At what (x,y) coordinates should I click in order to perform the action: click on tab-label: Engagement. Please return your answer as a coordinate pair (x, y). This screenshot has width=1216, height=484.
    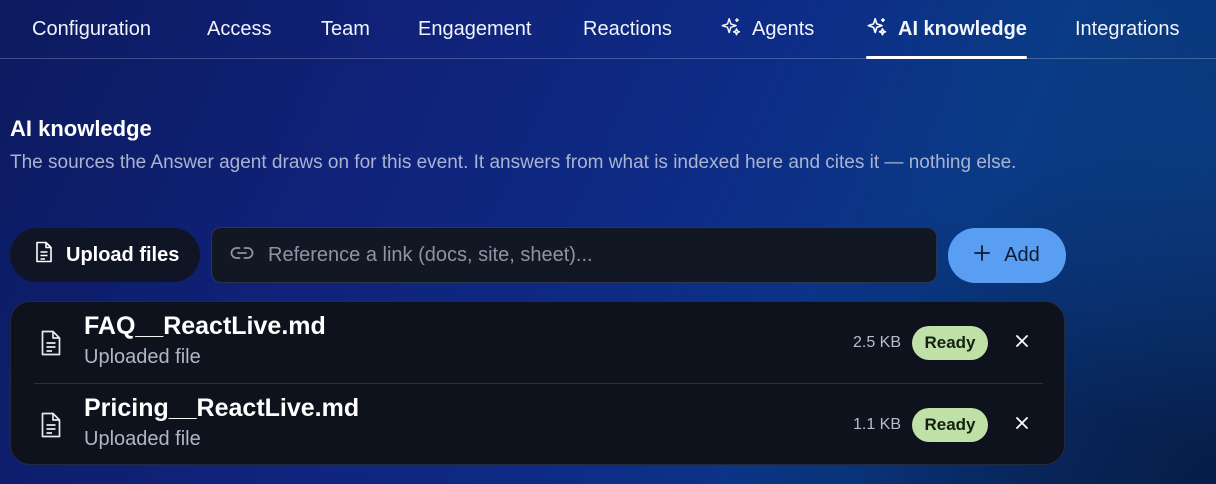
    Looking at the image, I should click on (475, 29).